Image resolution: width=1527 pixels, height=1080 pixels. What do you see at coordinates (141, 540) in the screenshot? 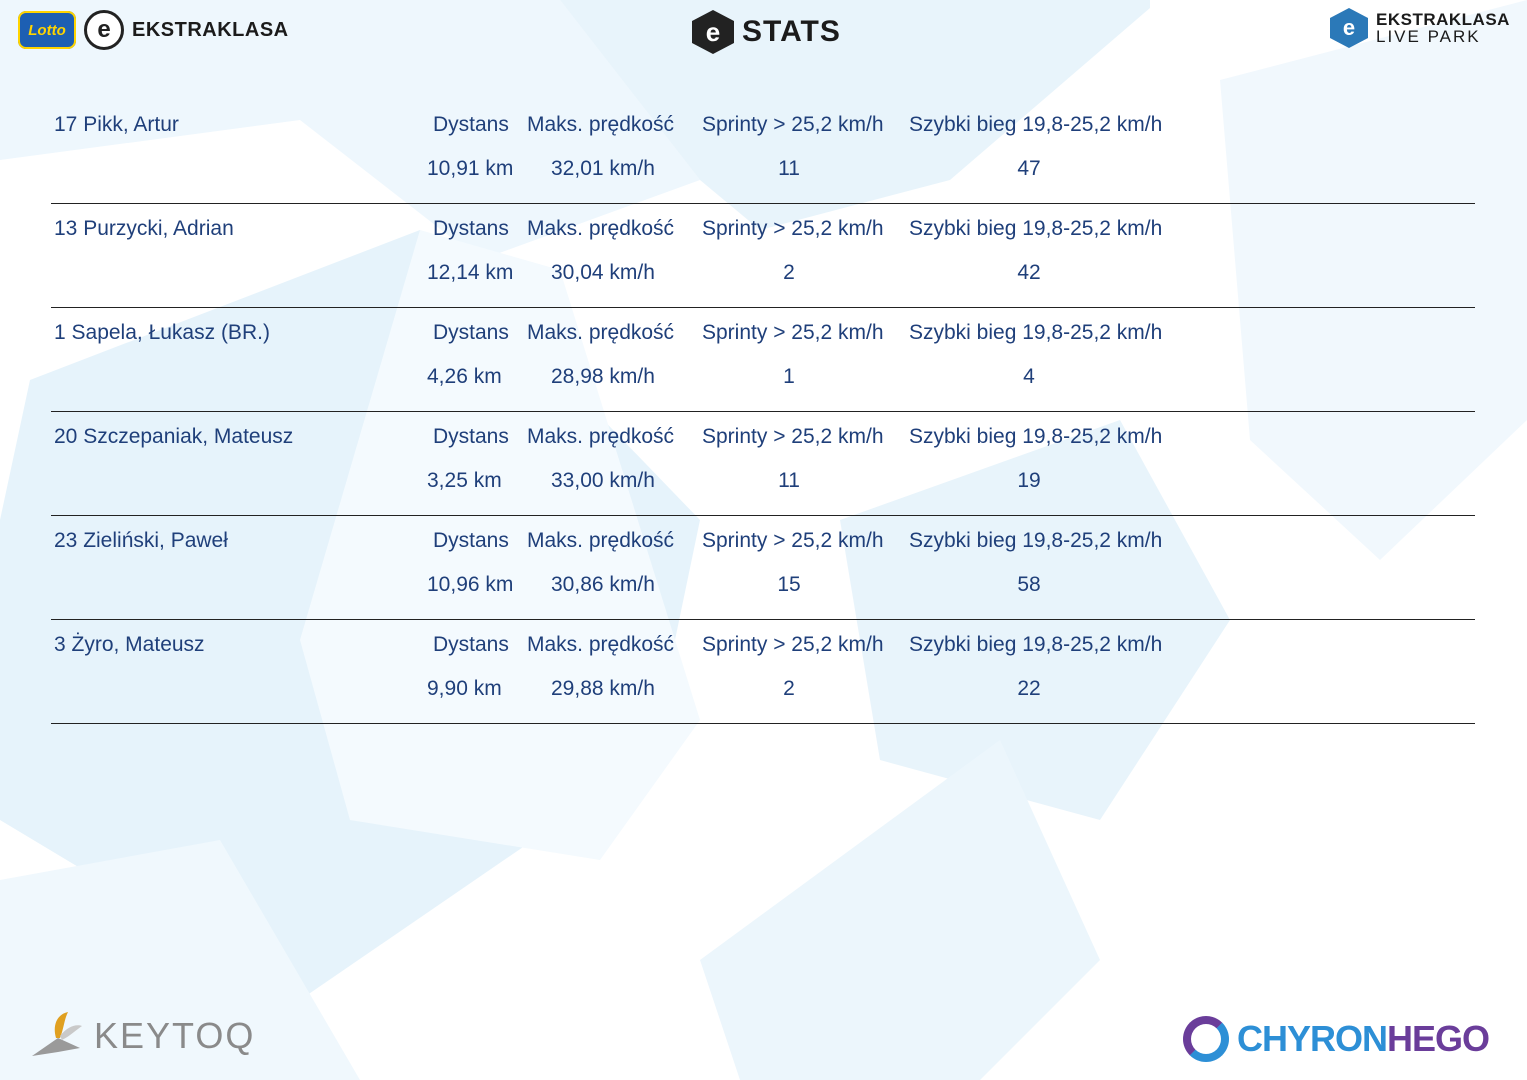
I see `player-name: 23 Zieliński, Paweł` at bounding box center [141, 540].